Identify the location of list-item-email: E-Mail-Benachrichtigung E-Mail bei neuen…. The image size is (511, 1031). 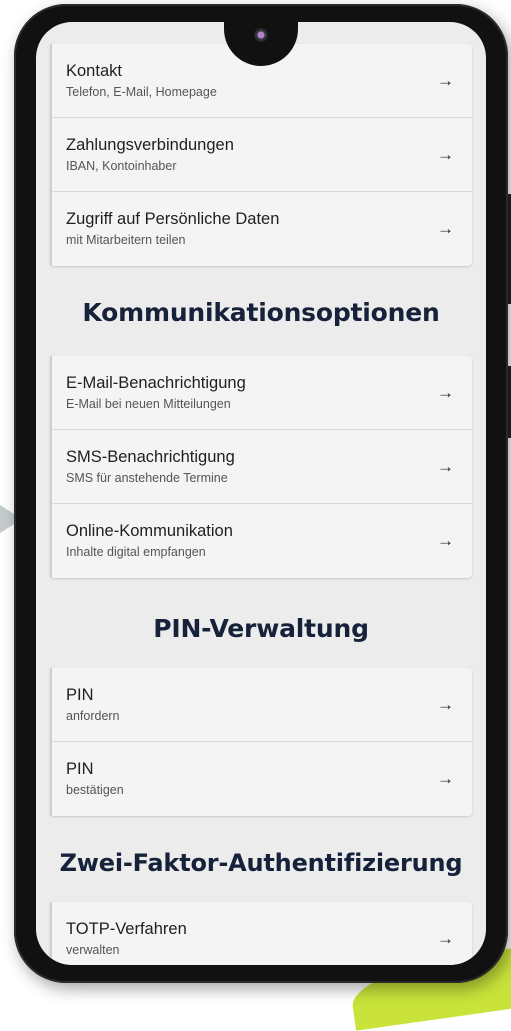
(261, 393).